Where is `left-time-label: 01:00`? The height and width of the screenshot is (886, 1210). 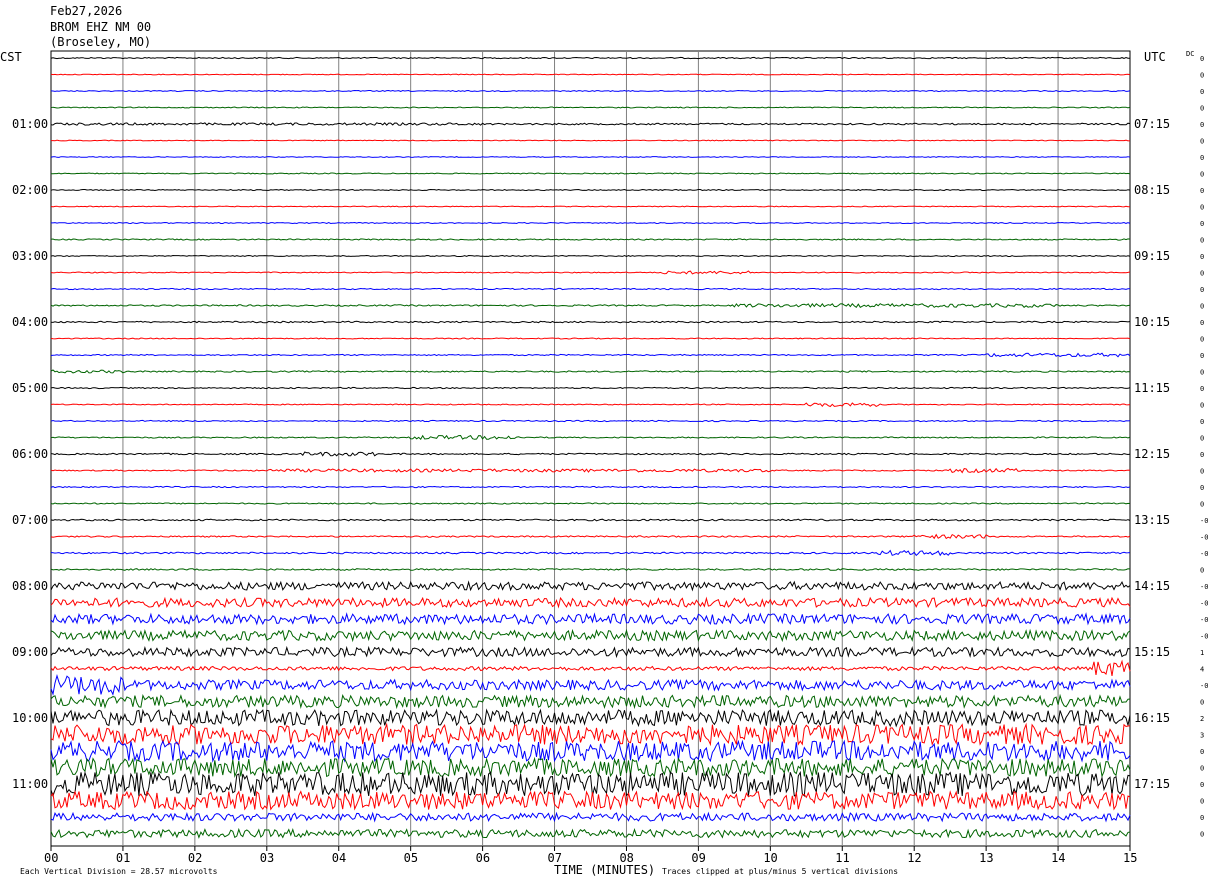 left-time-label: 01:00 is located at coordinates (30, 124).